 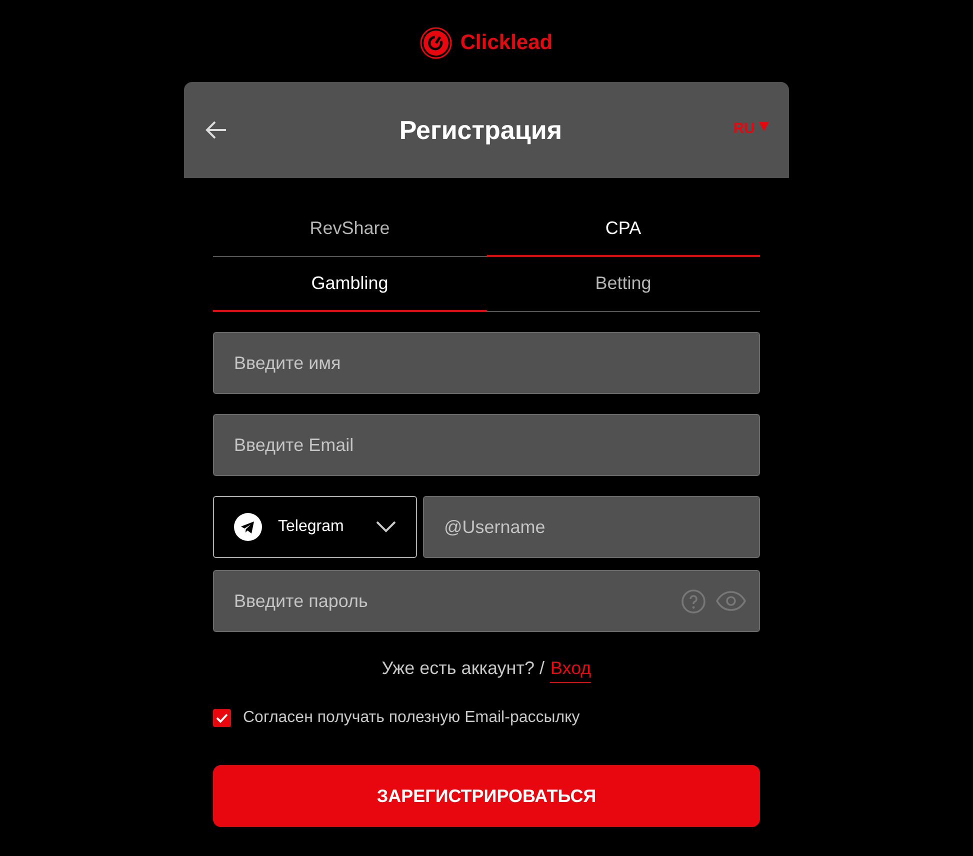 I want to click on username-field: @Username, so click(x=591, y=527).